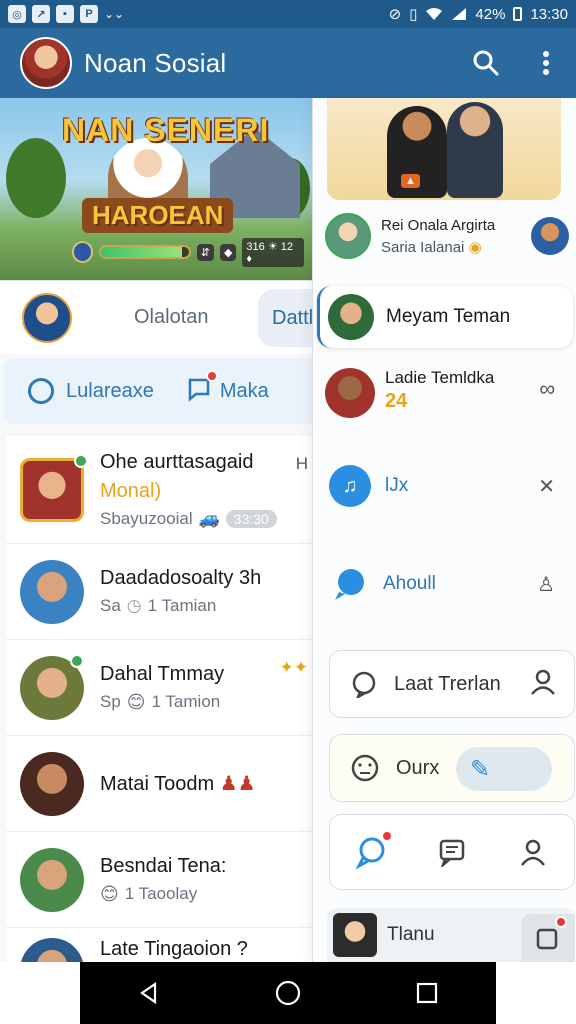  What do you see at coordinates (547, 389) in the screenshot?
I see `link-icon: ∞` at bounding box center [547, 389].